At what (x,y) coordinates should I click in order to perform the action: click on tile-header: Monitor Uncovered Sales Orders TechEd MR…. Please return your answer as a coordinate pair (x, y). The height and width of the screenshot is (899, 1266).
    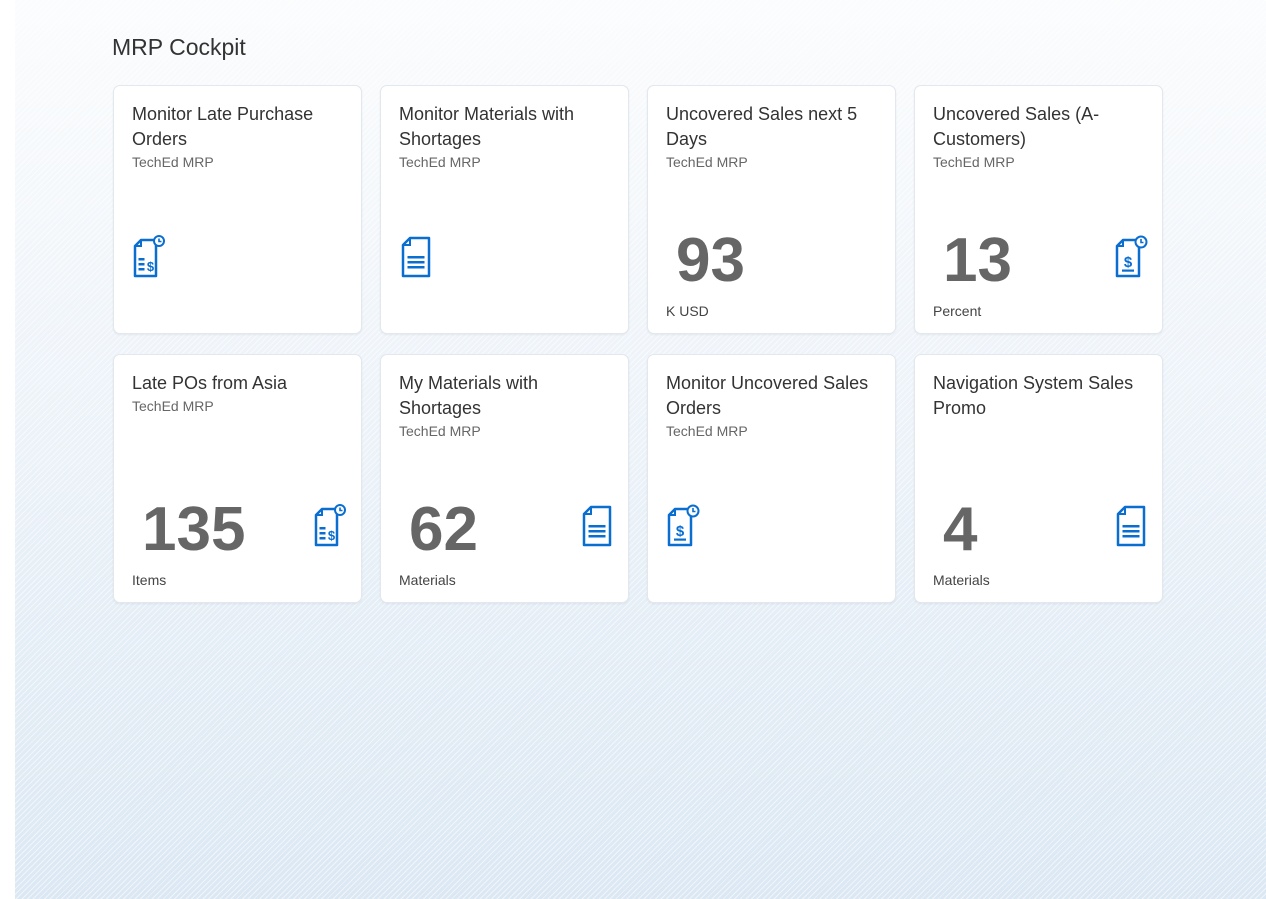
    Looking at the image, I should click on (774, 405).